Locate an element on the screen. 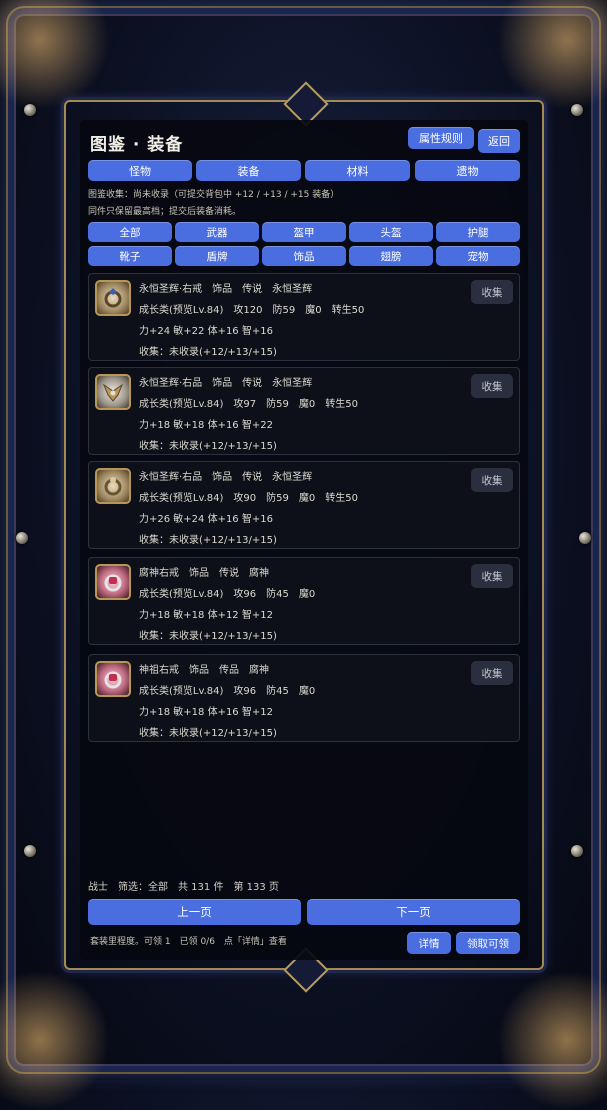  prev-page-button: 上一页 is located at coordinates (194, 912).